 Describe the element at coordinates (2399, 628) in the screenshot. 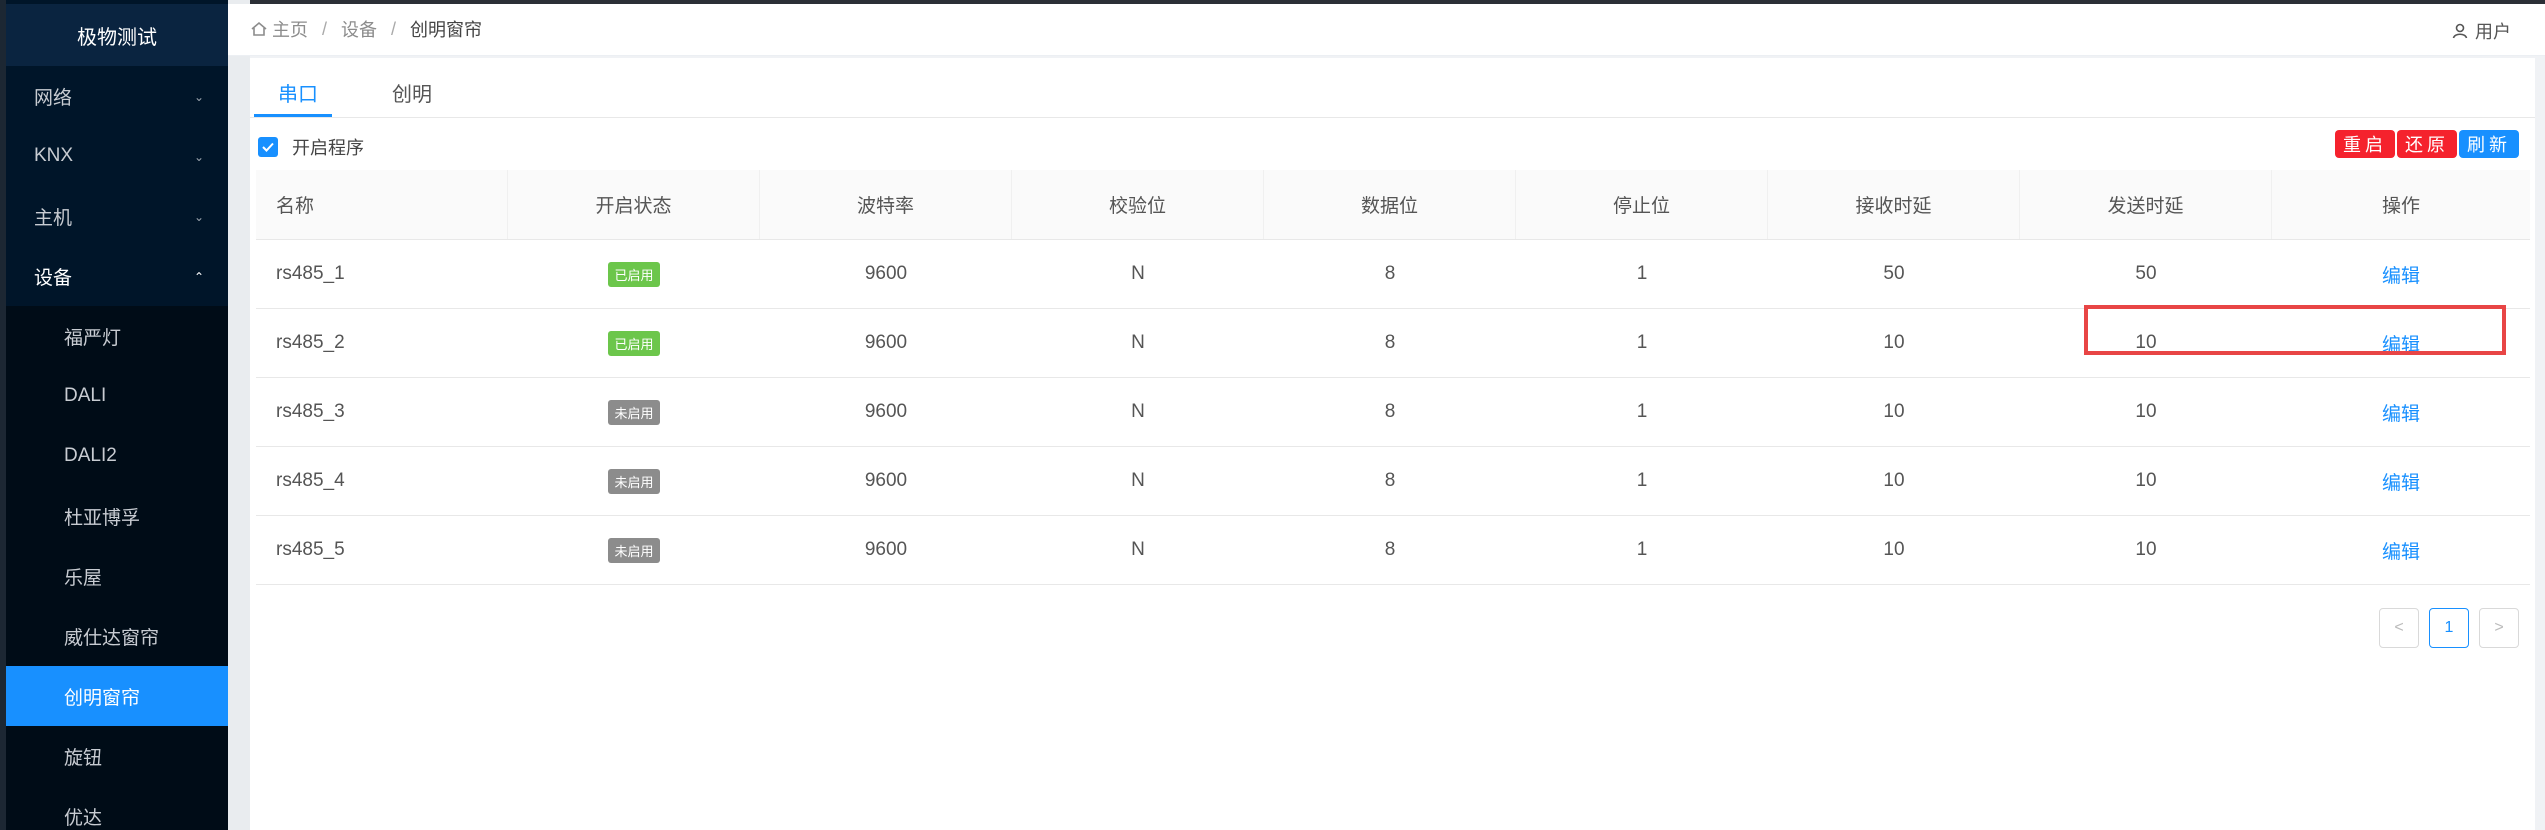

I see `prev-page-button: <` at that location.